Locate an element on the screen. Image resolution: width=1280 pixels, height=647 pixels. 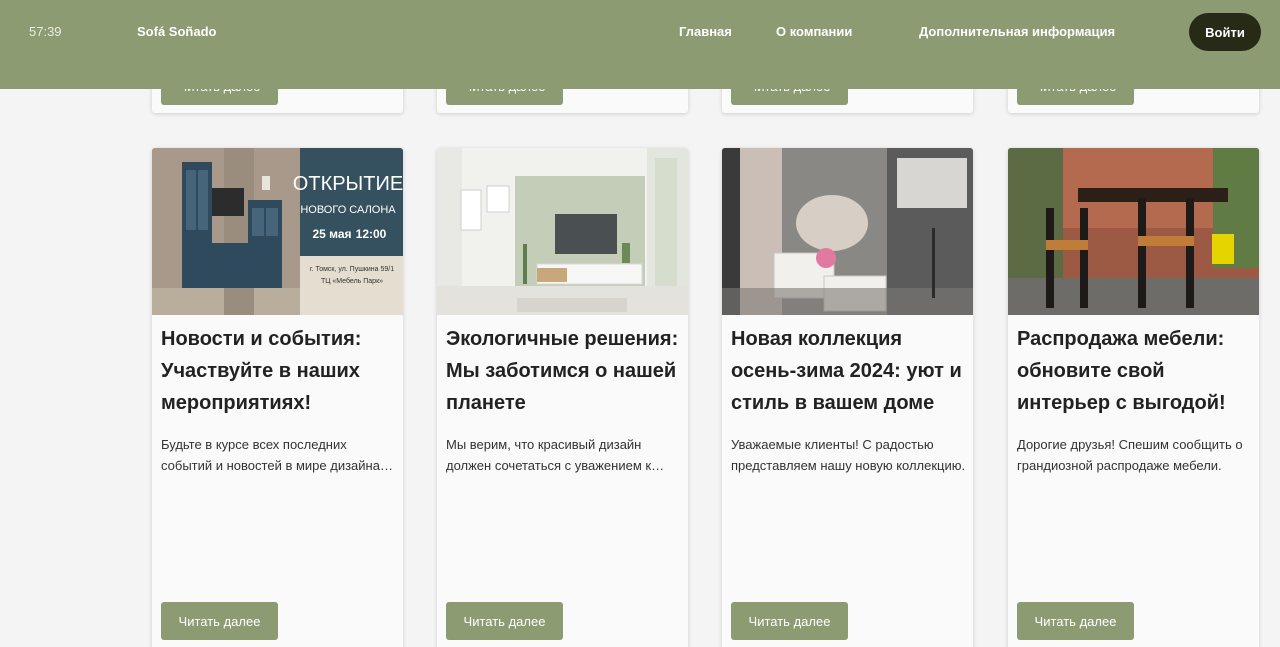
salon-opening-subtitle: НОВОГО САЛОНА is located at coordinates (348, 210).